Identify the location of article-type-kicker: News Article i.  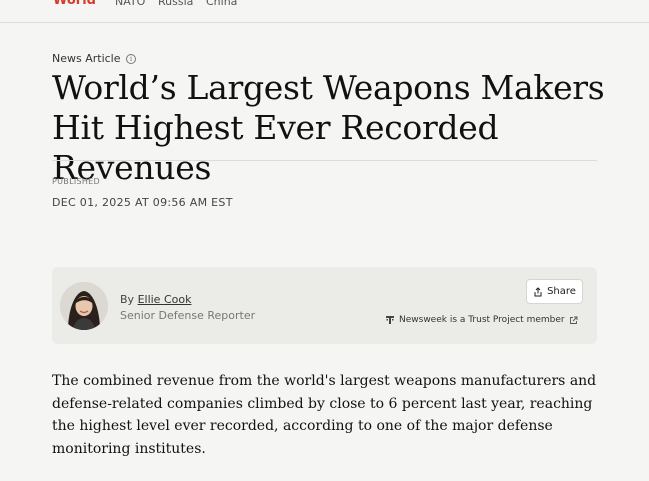
(94, 58).